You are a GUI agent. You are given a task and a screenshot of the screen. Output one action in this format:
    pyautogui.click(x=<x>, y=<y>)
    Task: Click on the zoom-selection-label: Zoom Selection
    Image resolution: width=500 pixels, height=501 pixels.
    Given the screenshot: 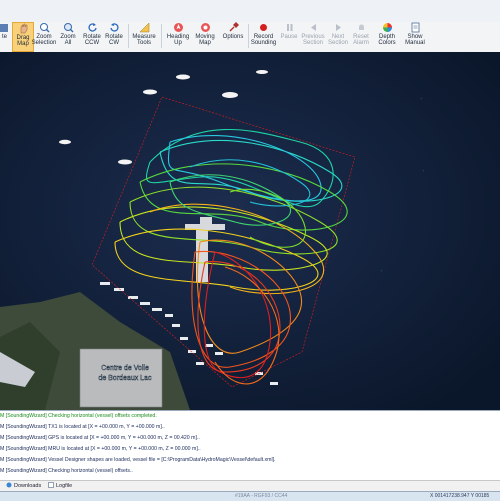 What is the action you would take?
    pyautogui.click(x=44, y=40)
    